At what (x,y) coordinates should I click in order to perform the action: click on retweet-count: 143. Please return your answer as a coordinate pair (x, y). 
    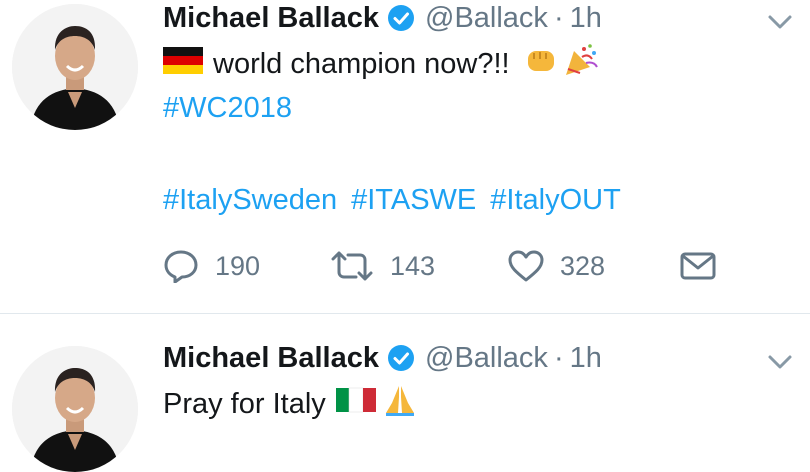
    Looking at the image, I should click on (413, 265).